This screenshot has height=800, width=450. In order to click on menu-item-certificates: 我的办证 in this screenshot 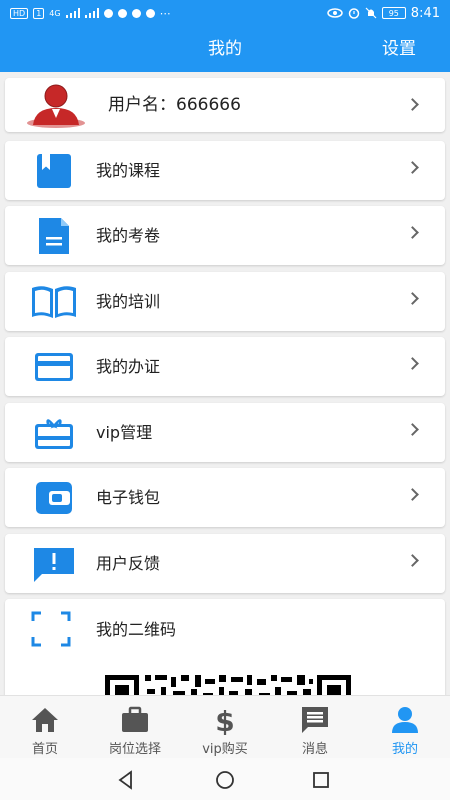, I will do `click(225, 366)`.